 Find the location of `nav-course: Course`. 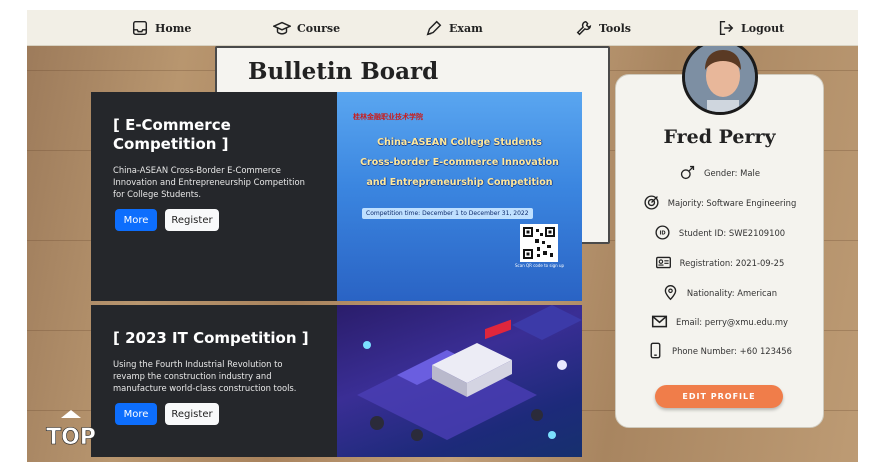

nav-course: Course is located at coordinates (306, 28).